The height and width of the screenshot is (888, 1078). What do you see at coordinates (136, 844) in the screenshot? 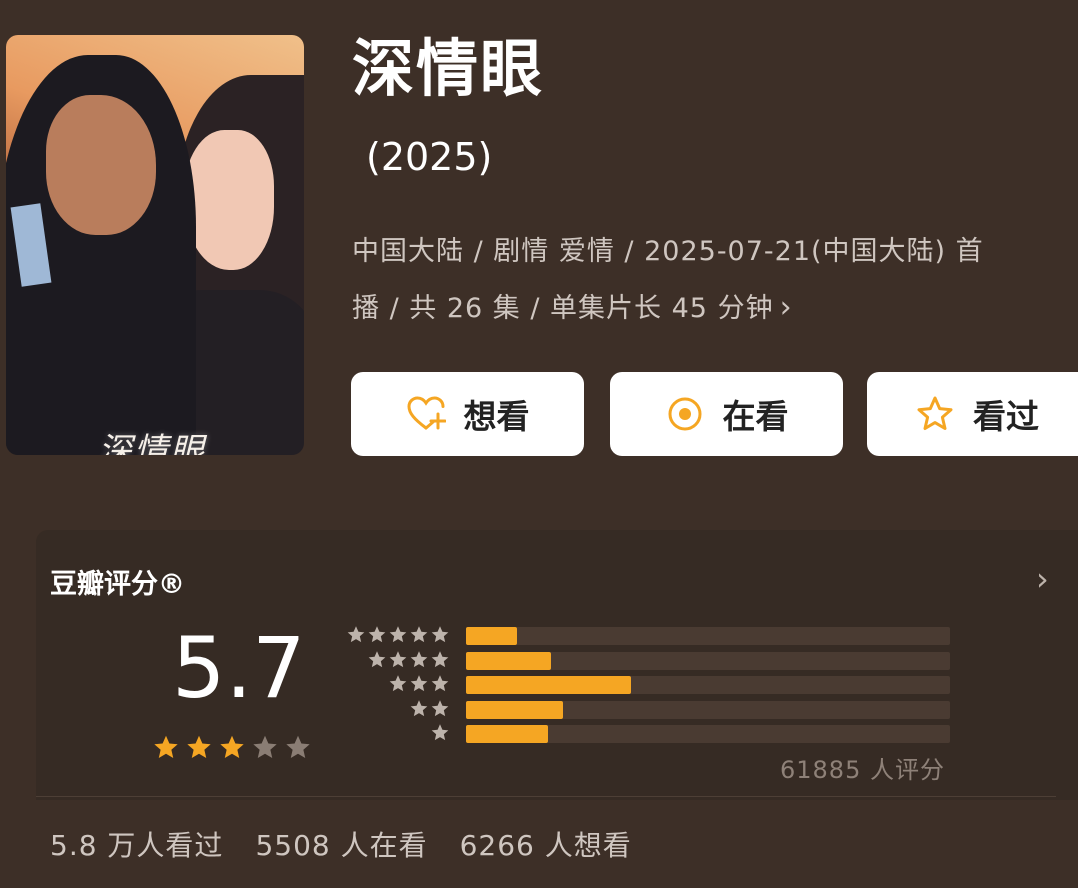
I see `stat-watched: 5.8 万人看过` at bounding box center [136, 844].